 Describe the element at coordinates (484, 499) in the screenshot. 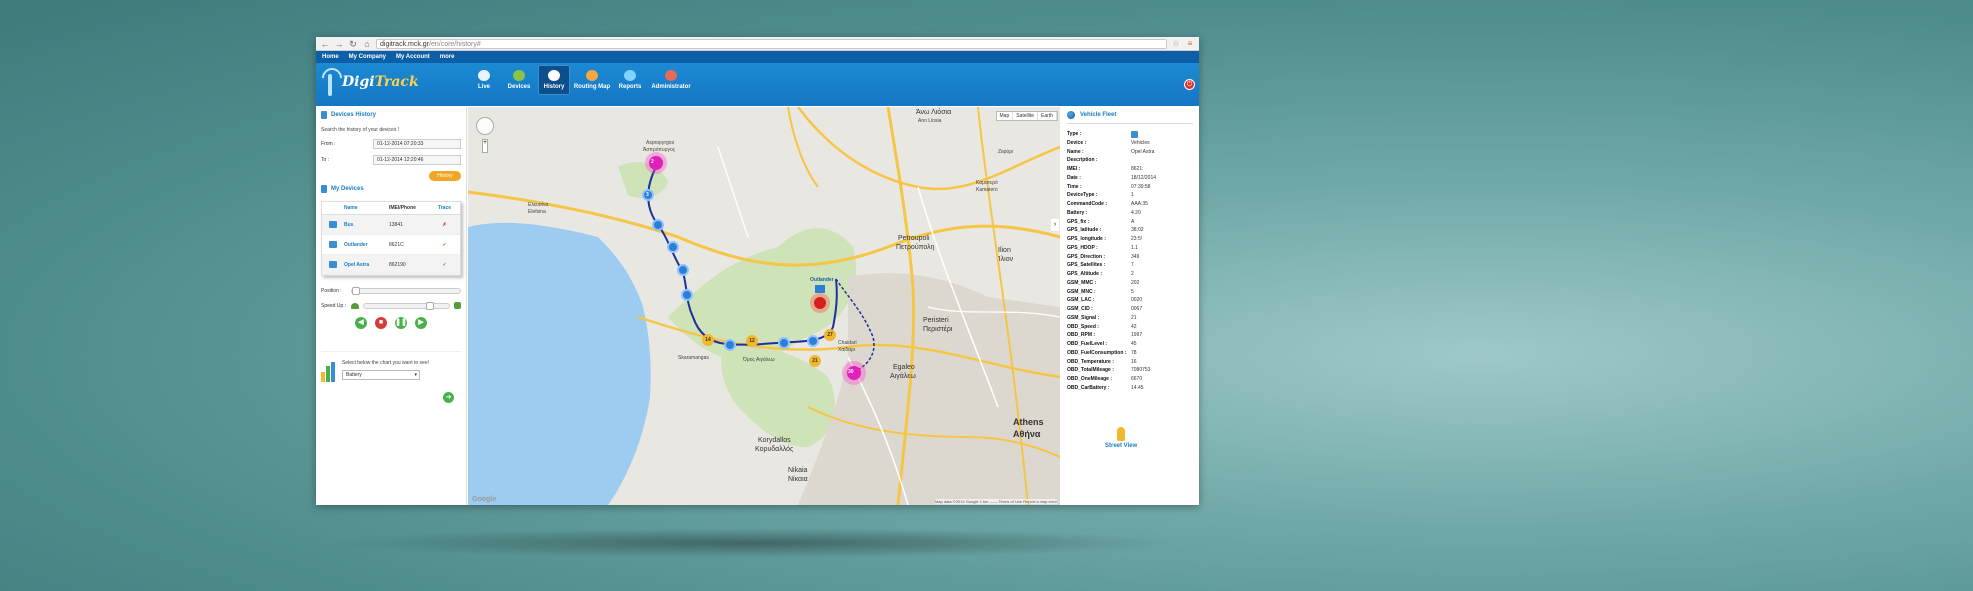

I see `google-logo: Google` at that location.